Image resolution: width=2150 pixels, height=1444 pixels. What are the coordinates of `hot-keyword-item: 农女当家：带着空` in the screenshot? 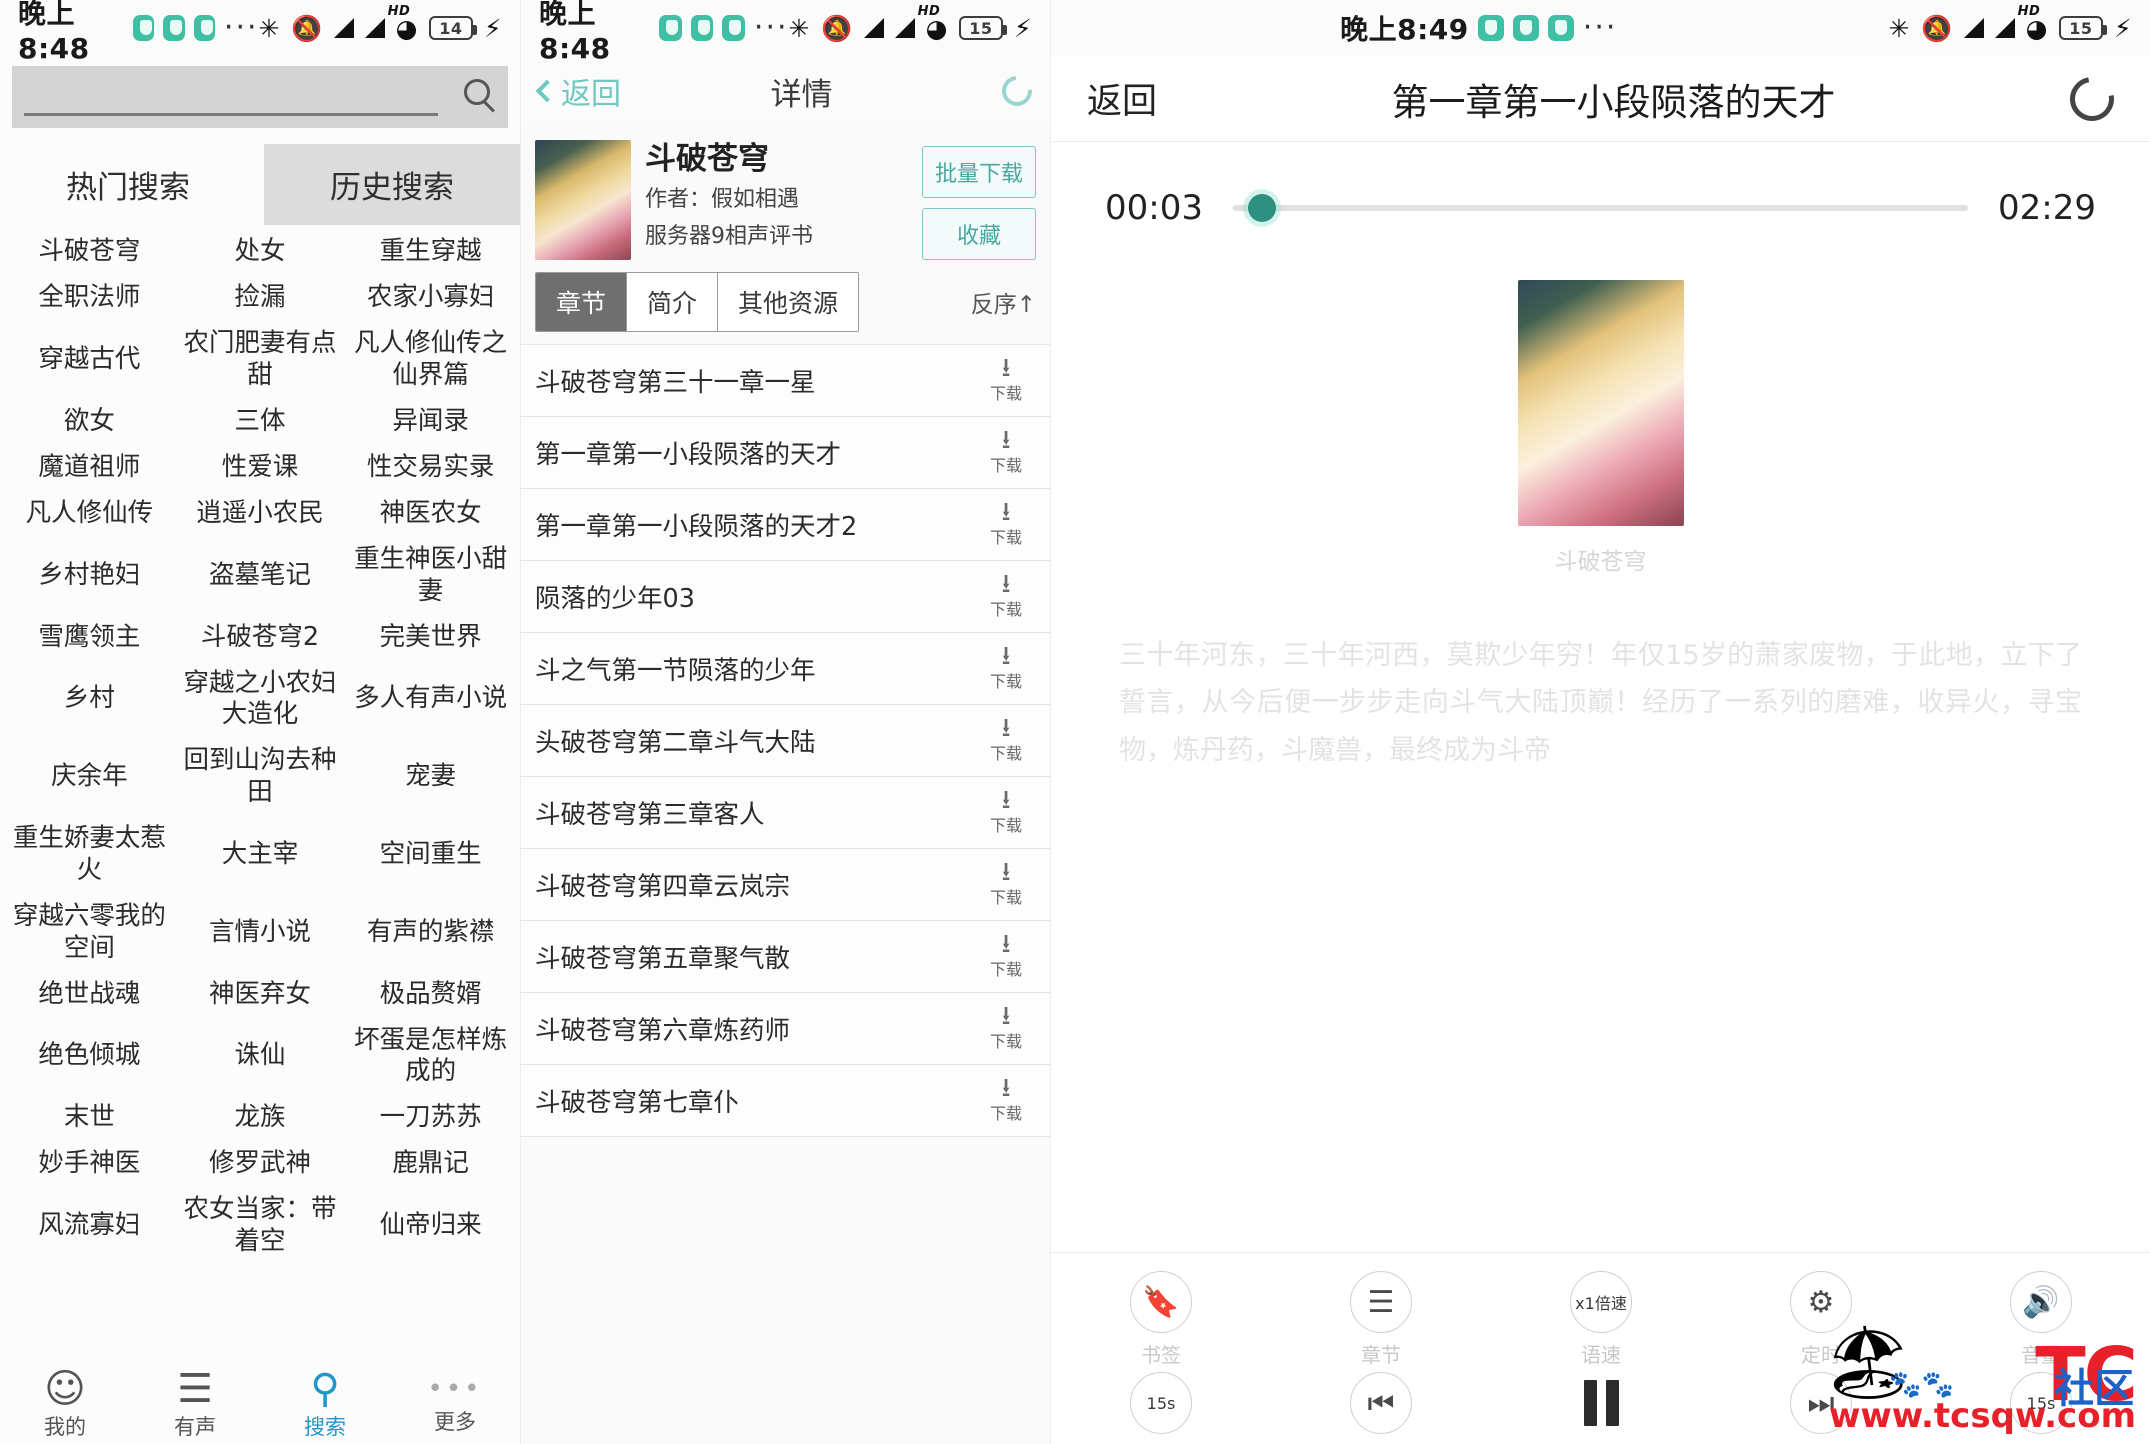 It's located at (260, 1226).